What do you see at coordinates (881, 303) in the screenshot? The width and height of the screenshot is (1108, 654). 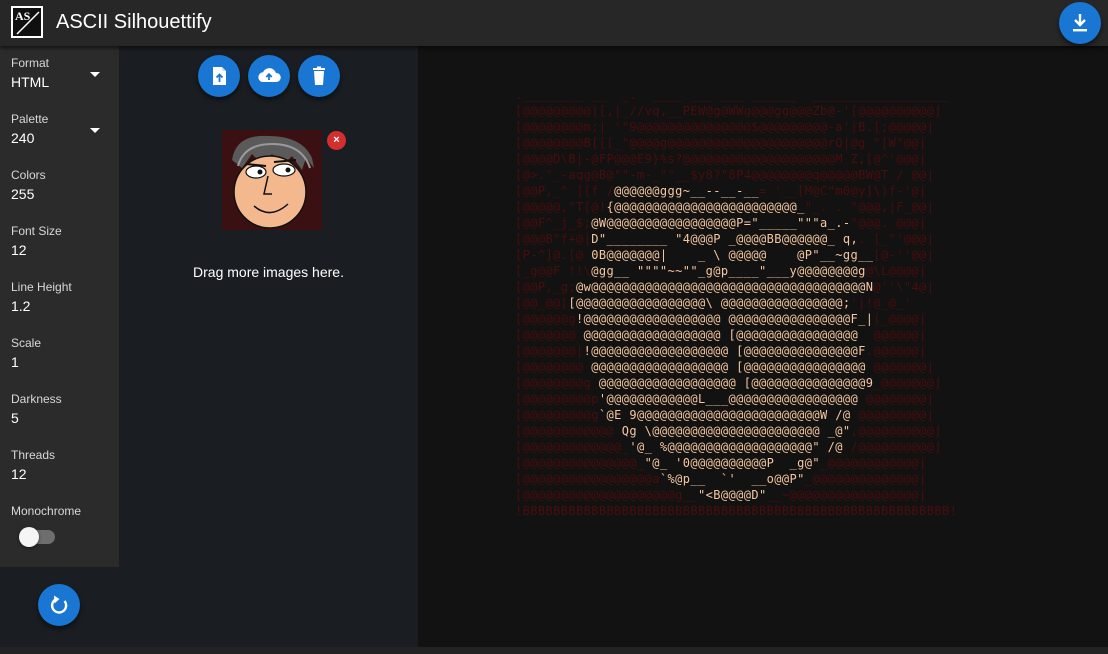 I see `ascii-background-segment: '|!@_@_'` at bounding box center [881, 303].